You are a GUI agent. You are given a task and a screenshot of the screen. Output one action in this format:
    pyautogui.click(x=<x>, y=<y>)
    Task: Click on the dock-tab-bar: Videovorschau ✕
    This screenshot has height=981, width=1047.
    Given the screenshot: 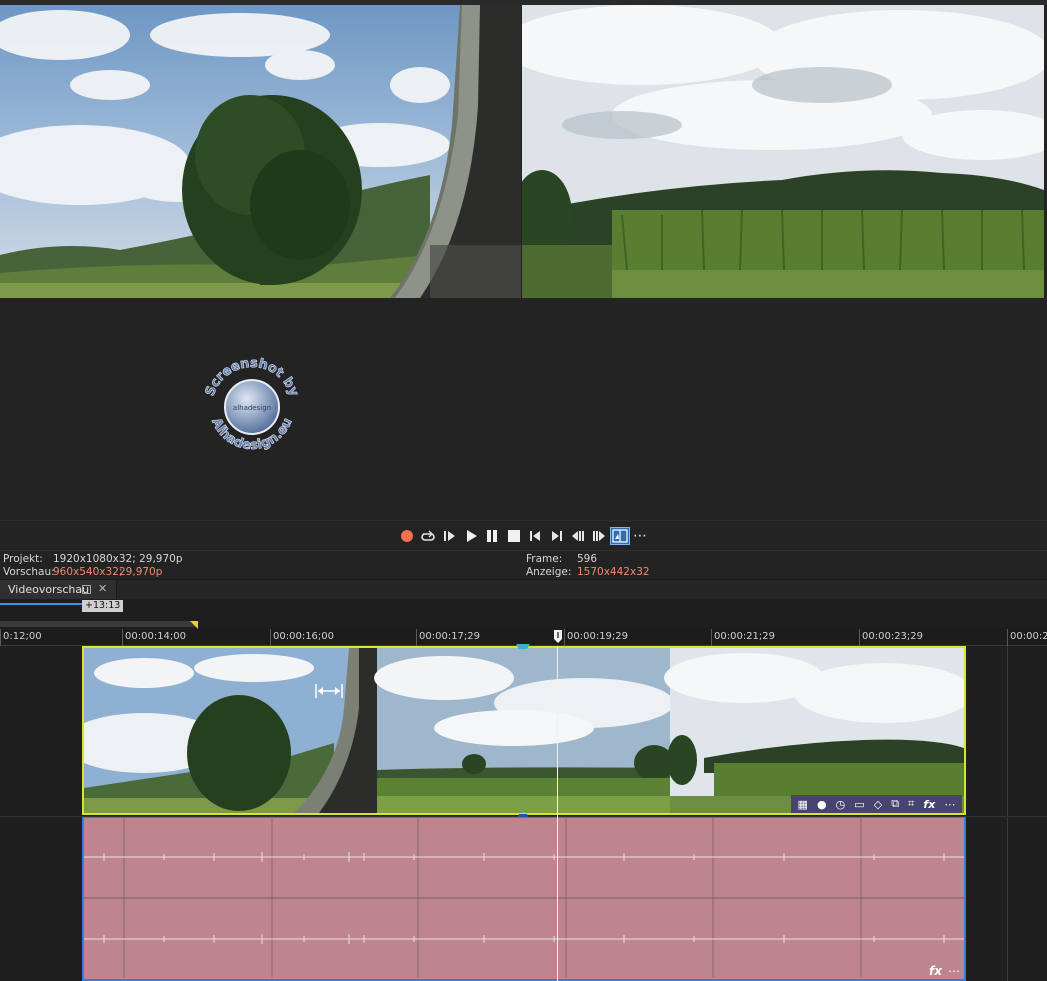 What is the action you would take?
    pyautogui.click(x=523, y=589)
    